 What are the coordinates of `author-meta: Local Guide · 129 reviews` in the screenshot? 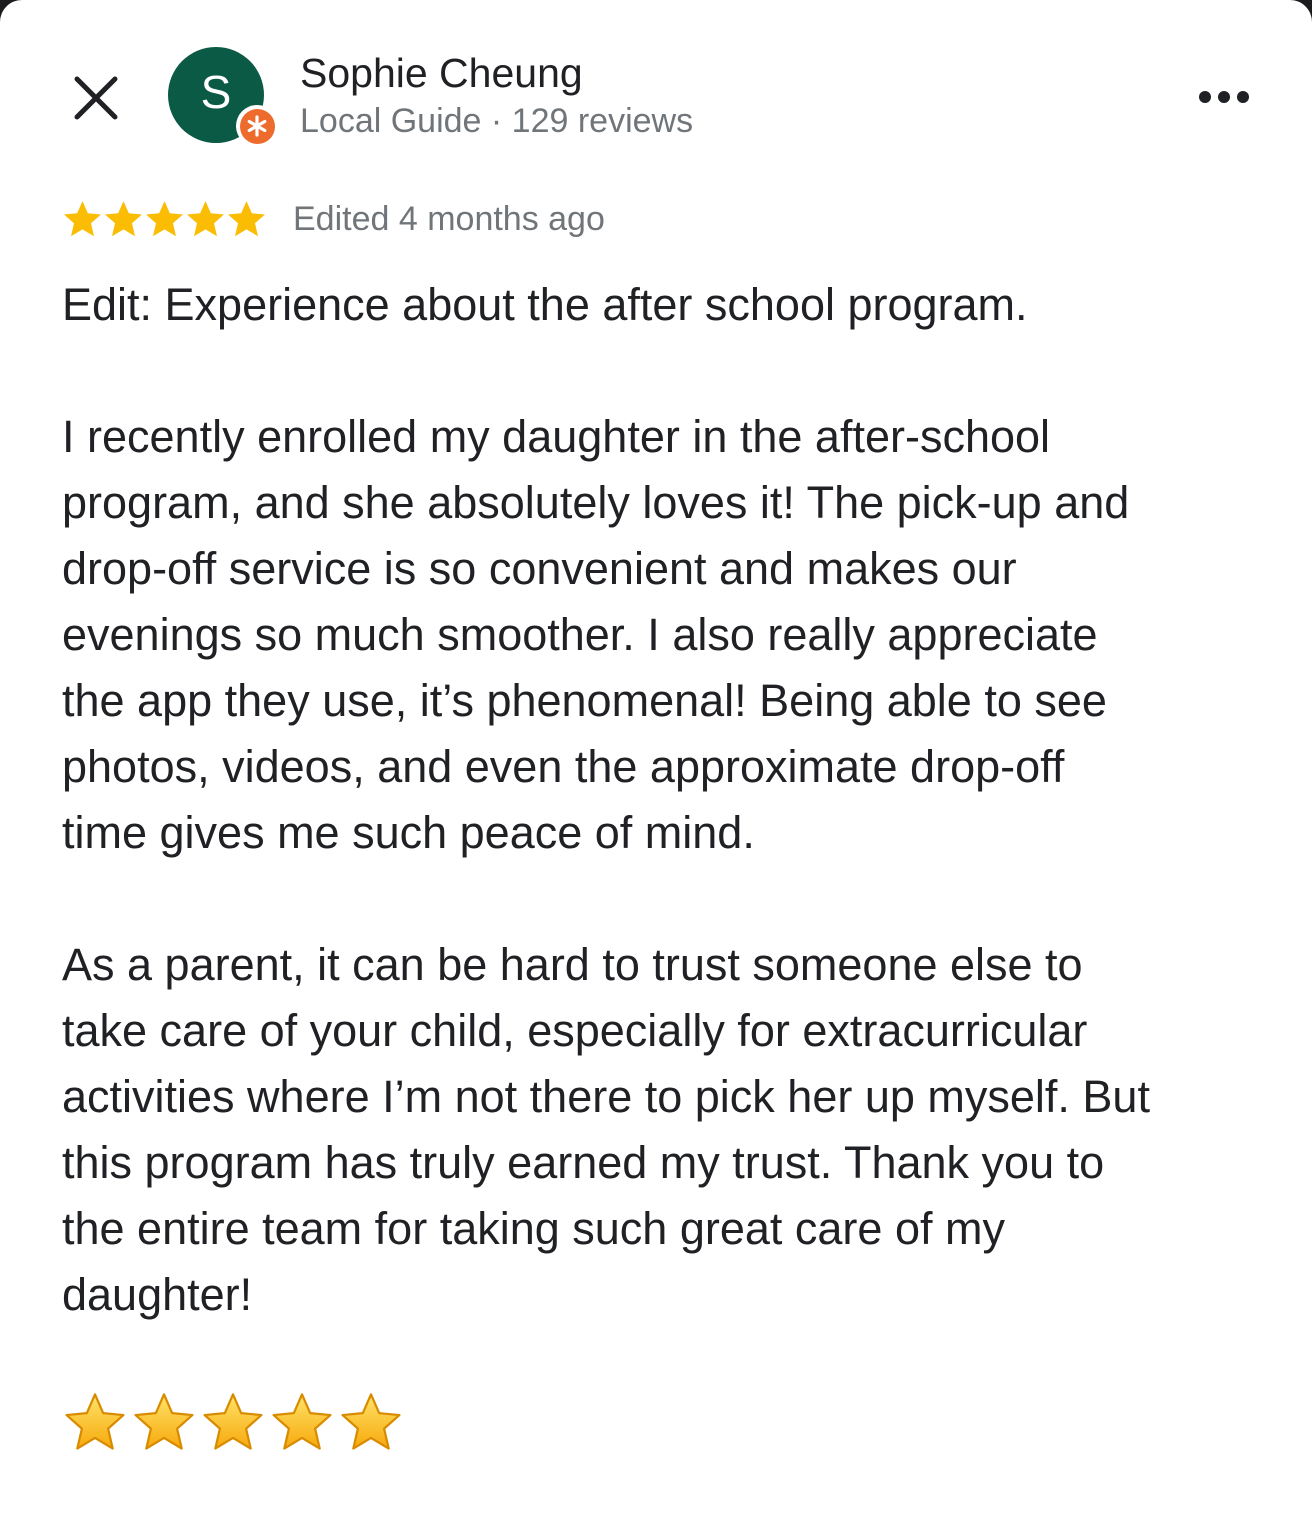 It's located at (497, 121).